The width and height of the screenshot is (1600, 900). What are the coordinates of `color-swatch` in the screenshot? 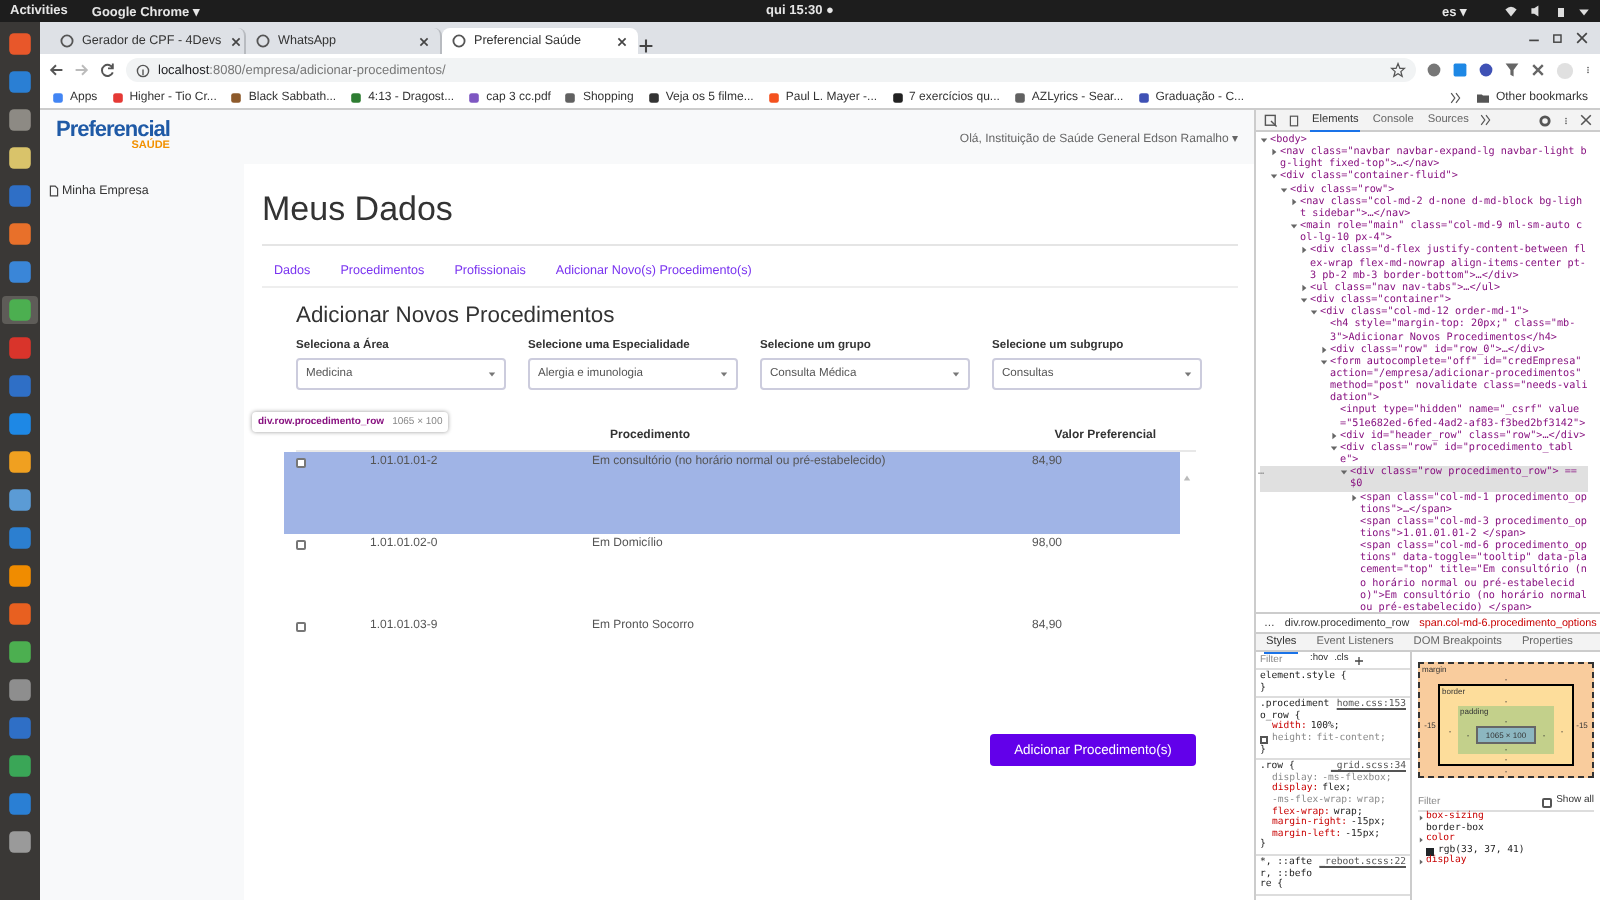 It's located at (1430, 851).